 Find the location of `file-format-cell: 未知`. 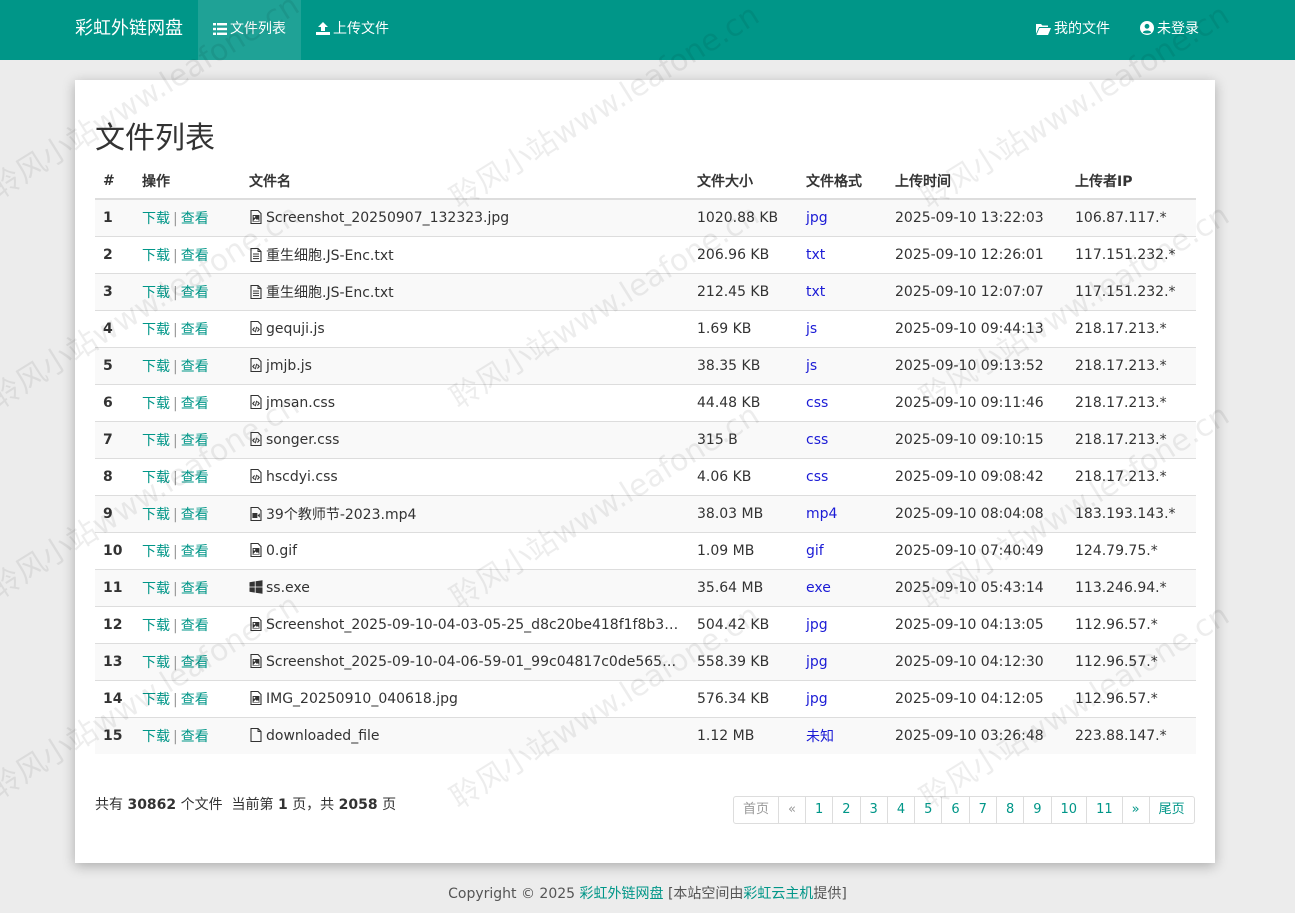

file-format-cell: 未知 is located at coordinates (842, 735).